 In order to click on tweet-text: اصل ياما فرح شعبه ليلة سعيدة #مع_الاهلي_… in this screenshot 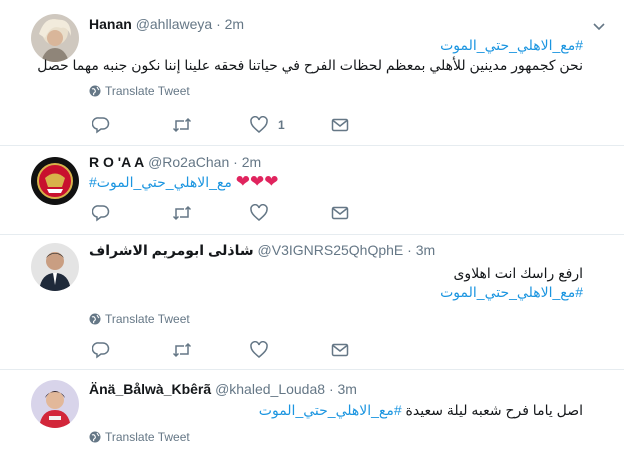, I will do `click(421, 410)`.